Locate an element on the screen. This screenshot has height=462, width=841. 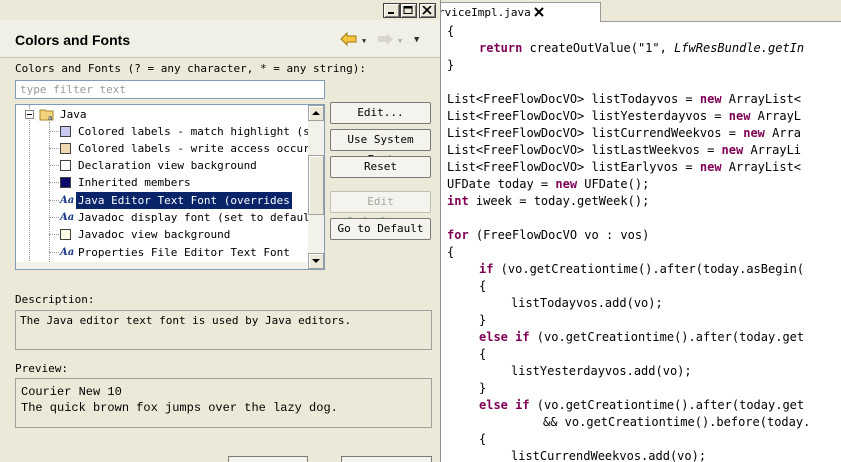
collapse-icon is located at coordinates (29, 114).